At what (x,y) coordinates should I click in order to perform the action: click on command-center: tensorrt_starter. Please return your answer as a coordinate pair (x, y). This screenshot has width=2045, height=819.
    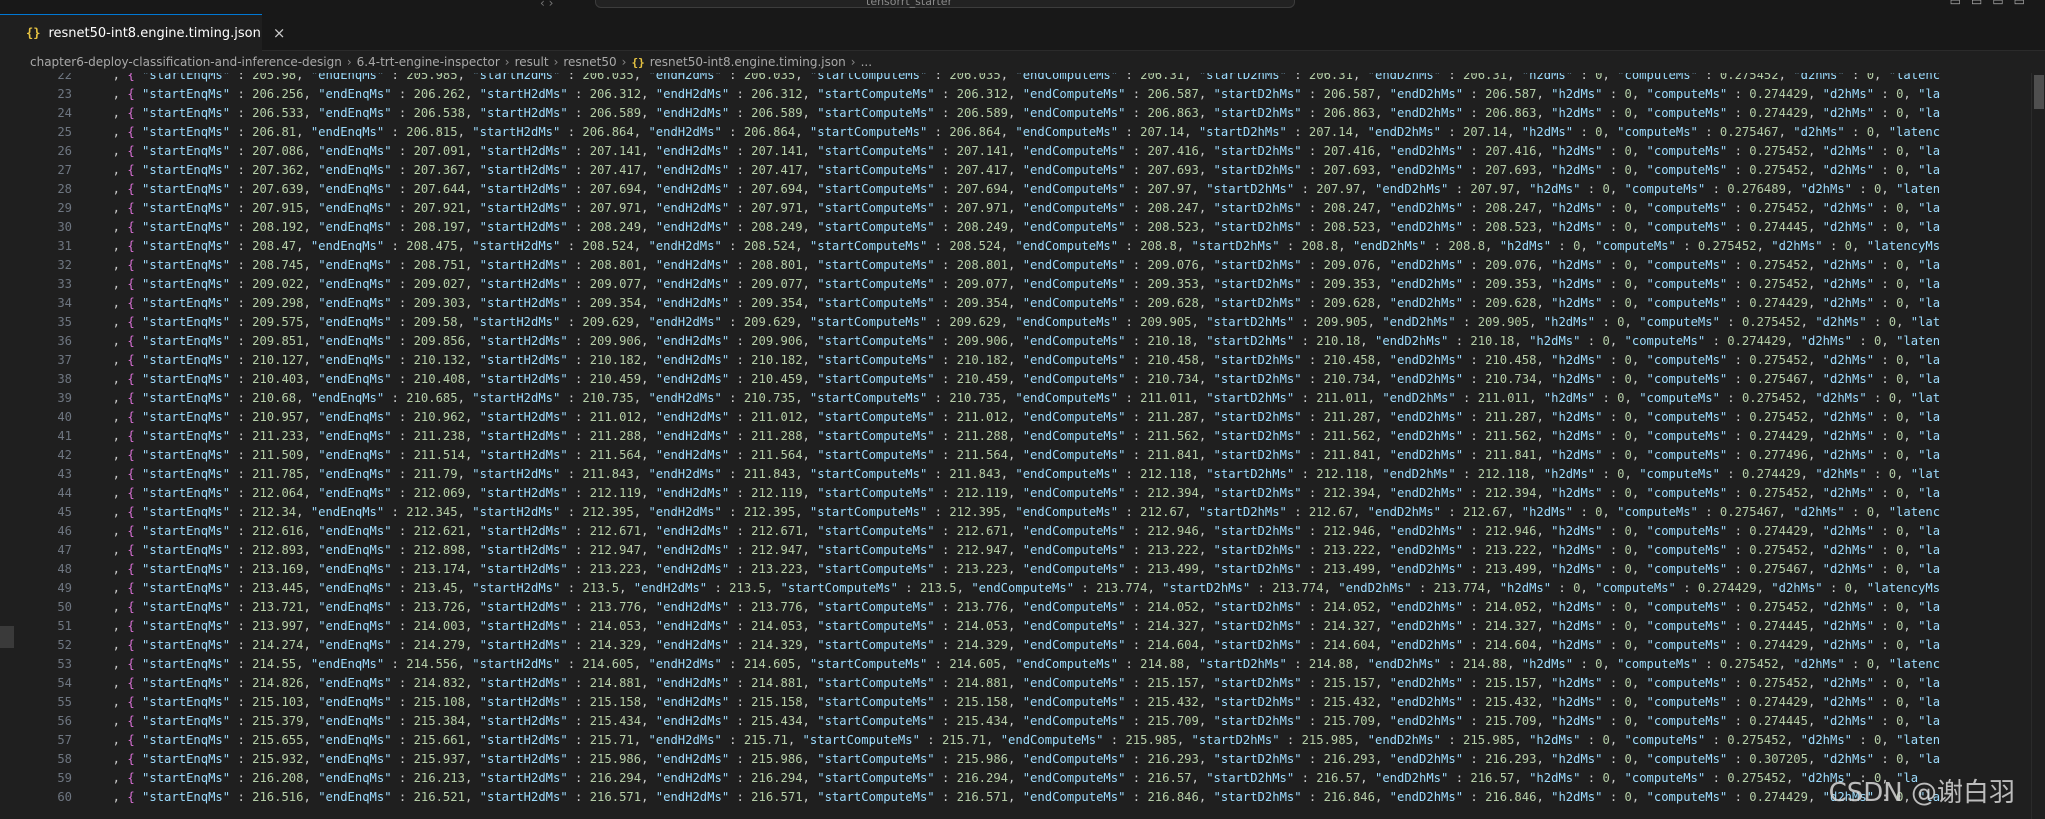
    Looking at the image, I should click on (945, 4).